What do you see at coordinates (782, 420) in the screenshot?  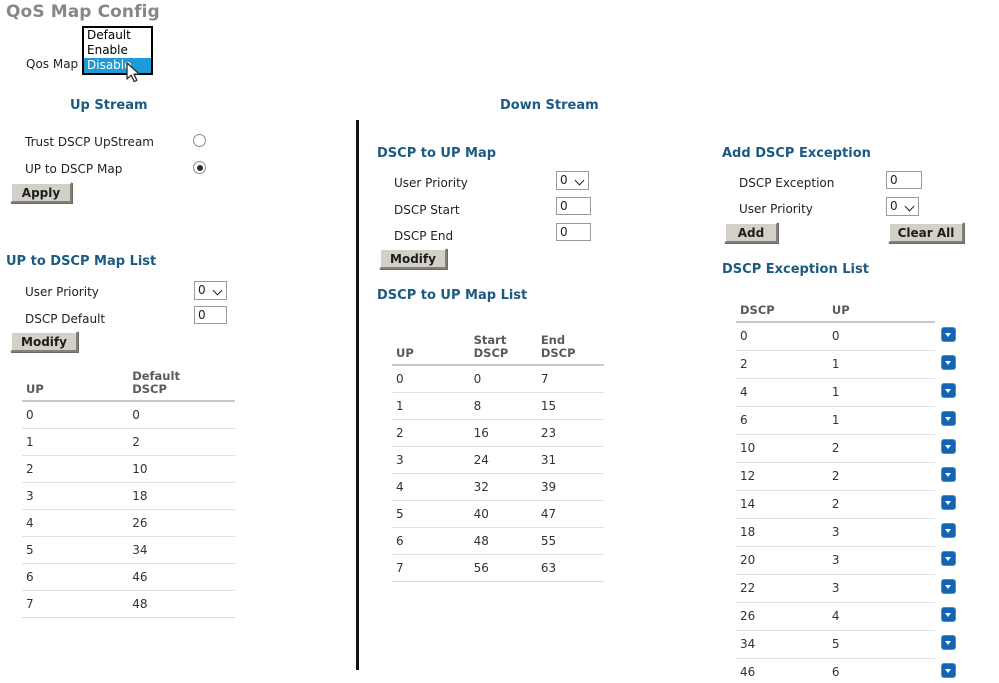 I see `cell-dscp: 6` at bounding box center [782, 420].